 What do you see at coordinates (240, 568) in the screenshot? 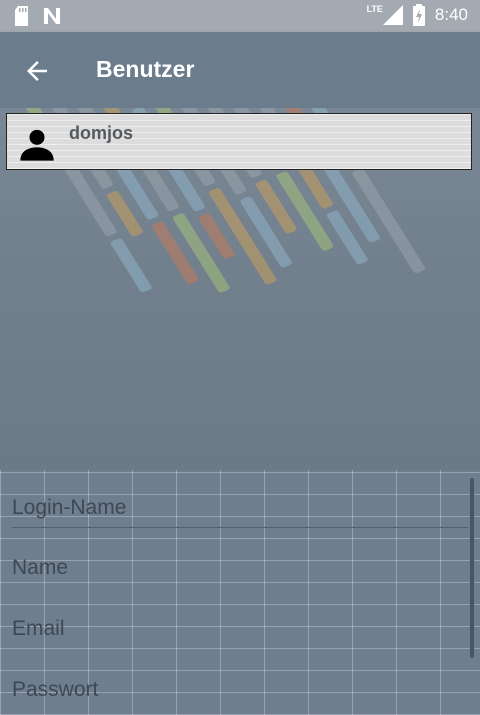
I see `name-field` at bounding box center [240, 568].